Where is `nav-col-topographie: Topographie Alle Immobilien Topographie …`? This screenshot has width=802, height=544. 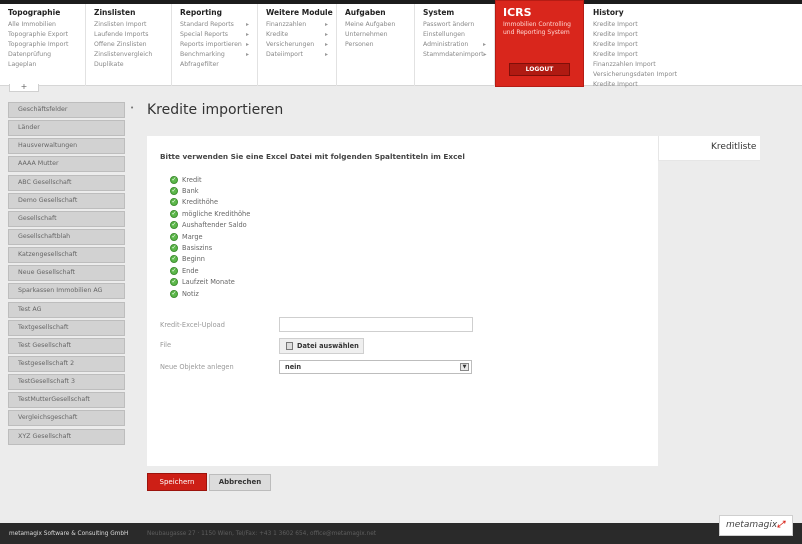
nav-col-topographie: Topographie Alle Immobilien Topographie … is located at coordinates (43, 45).